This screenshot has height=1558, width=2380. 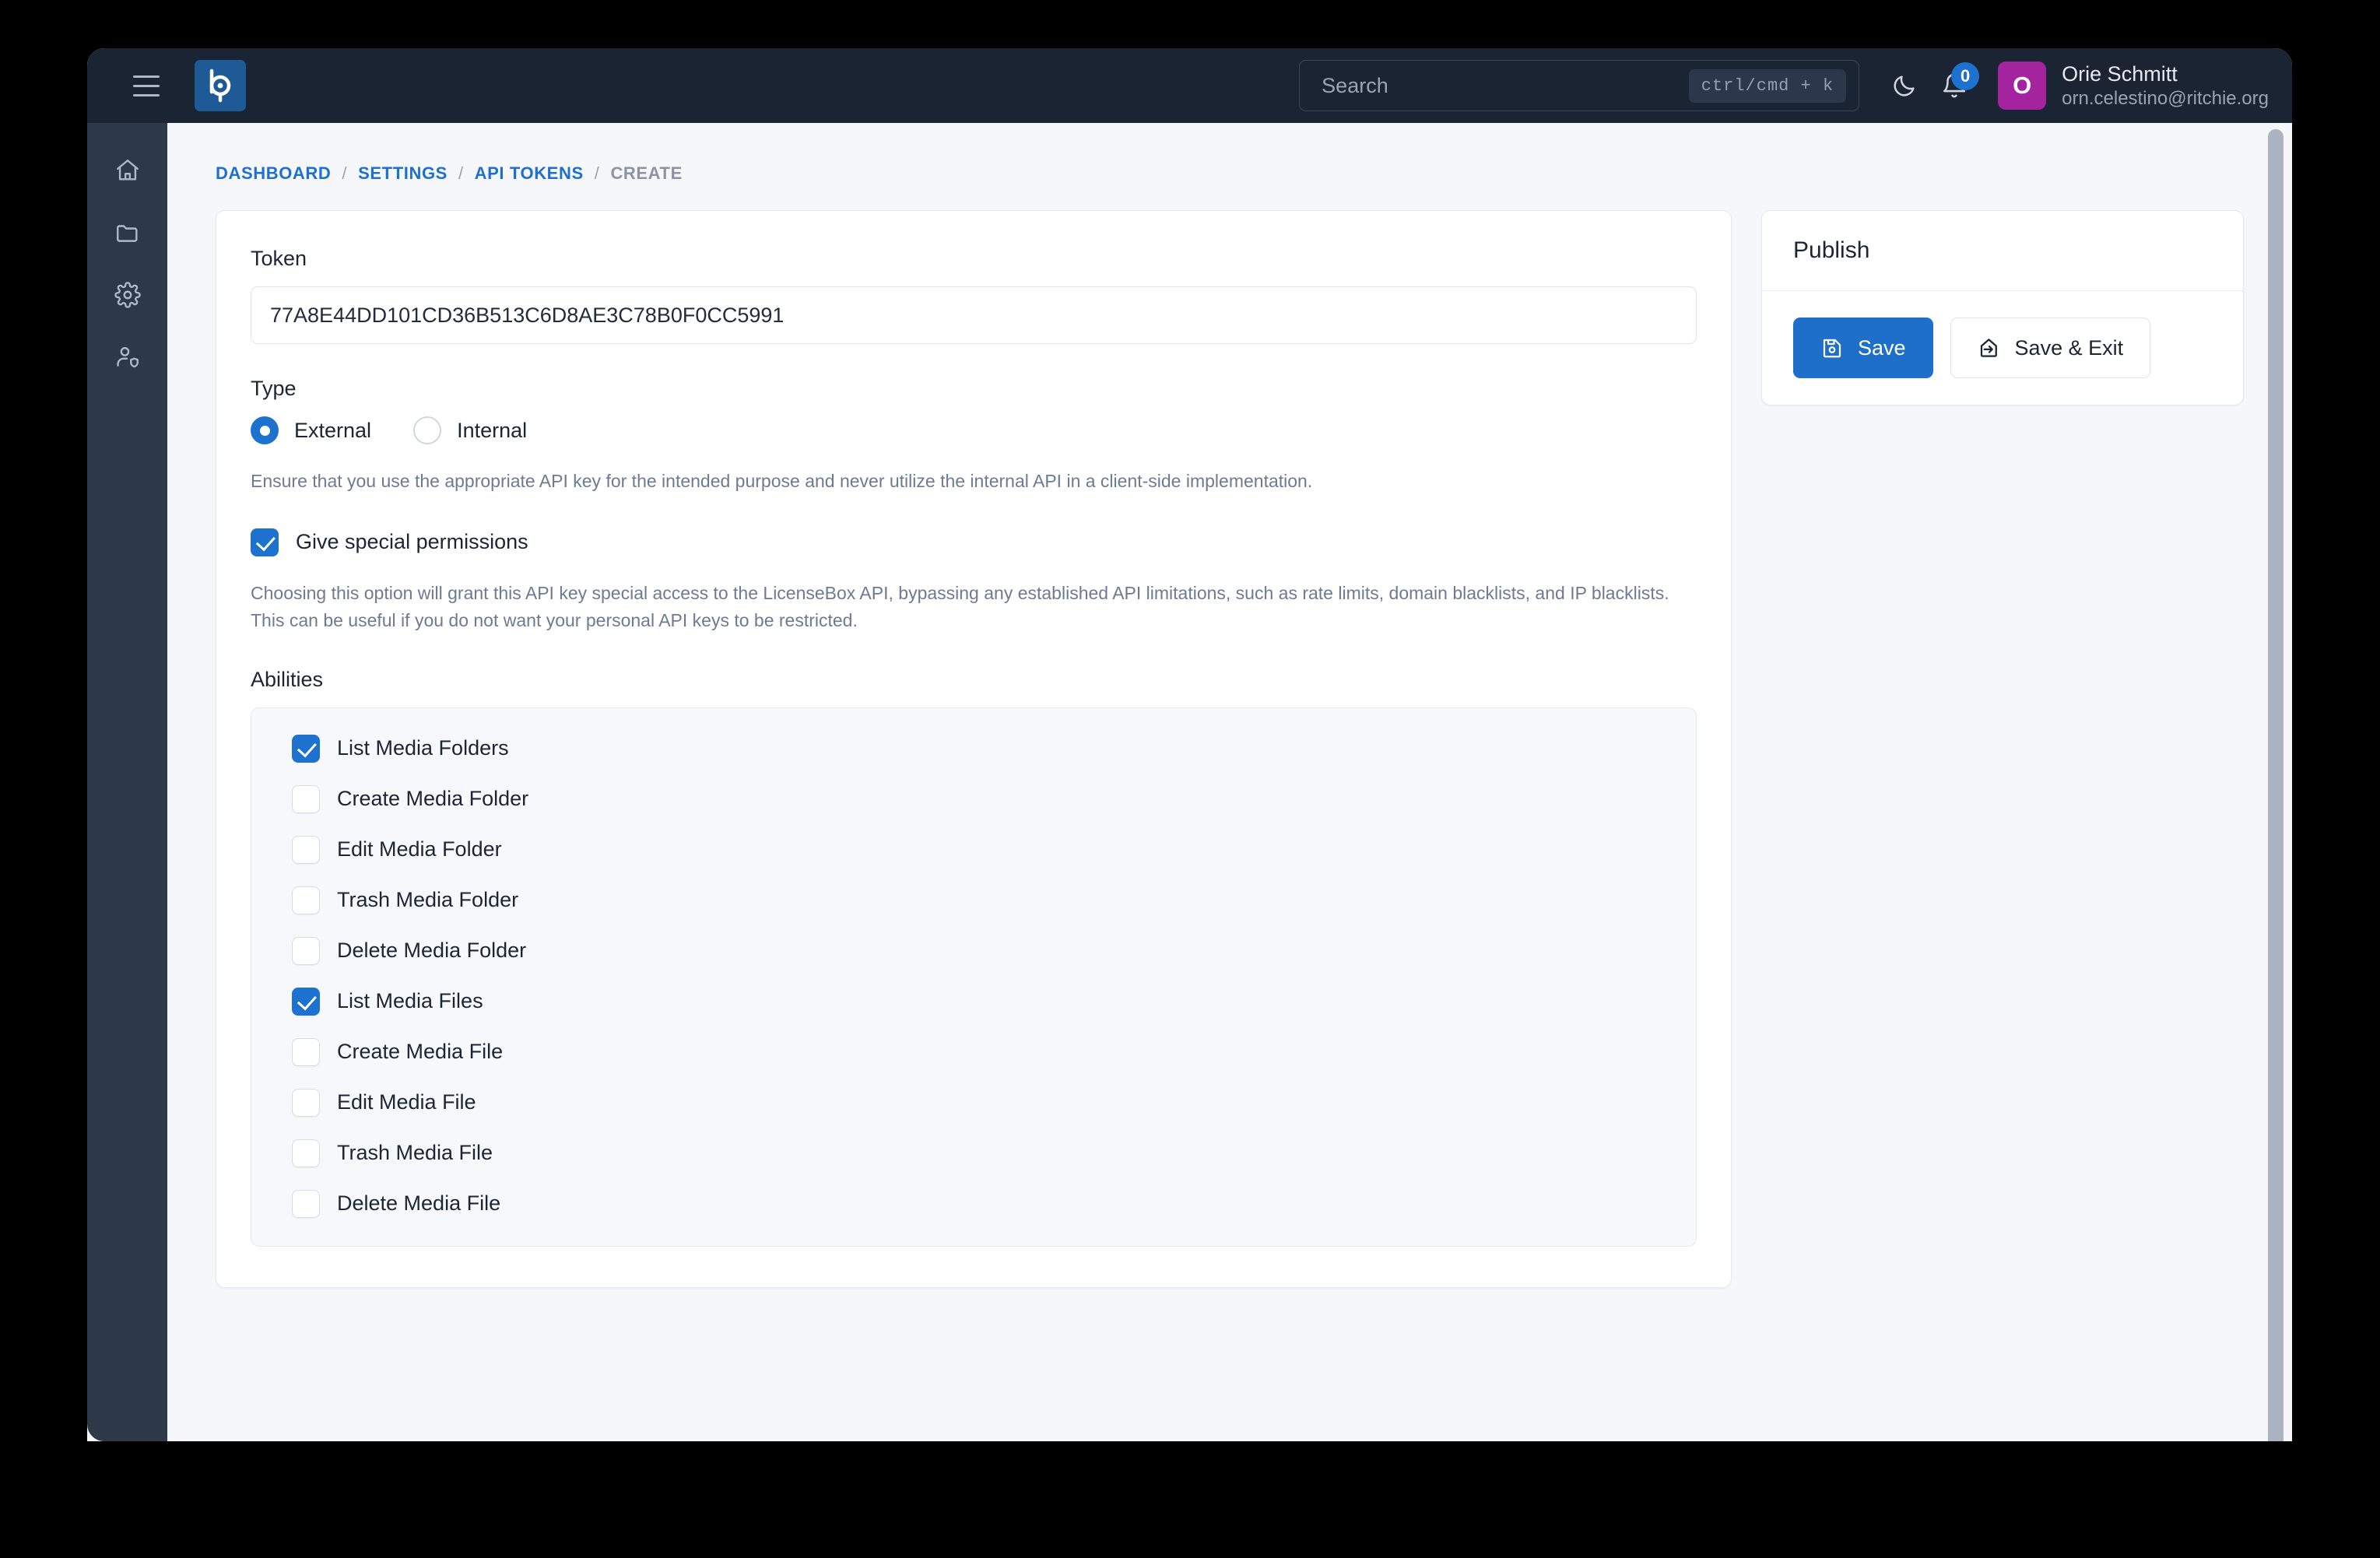 I want to click on user-shield-icon, so click(x=128, y=357).